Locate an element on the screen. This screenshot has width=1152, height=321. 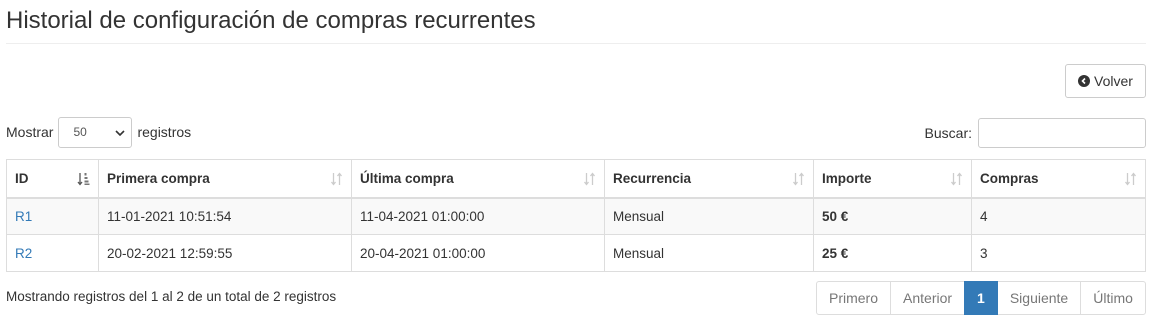
cell-purchases: 4 is located at coordinates (1058, 216).